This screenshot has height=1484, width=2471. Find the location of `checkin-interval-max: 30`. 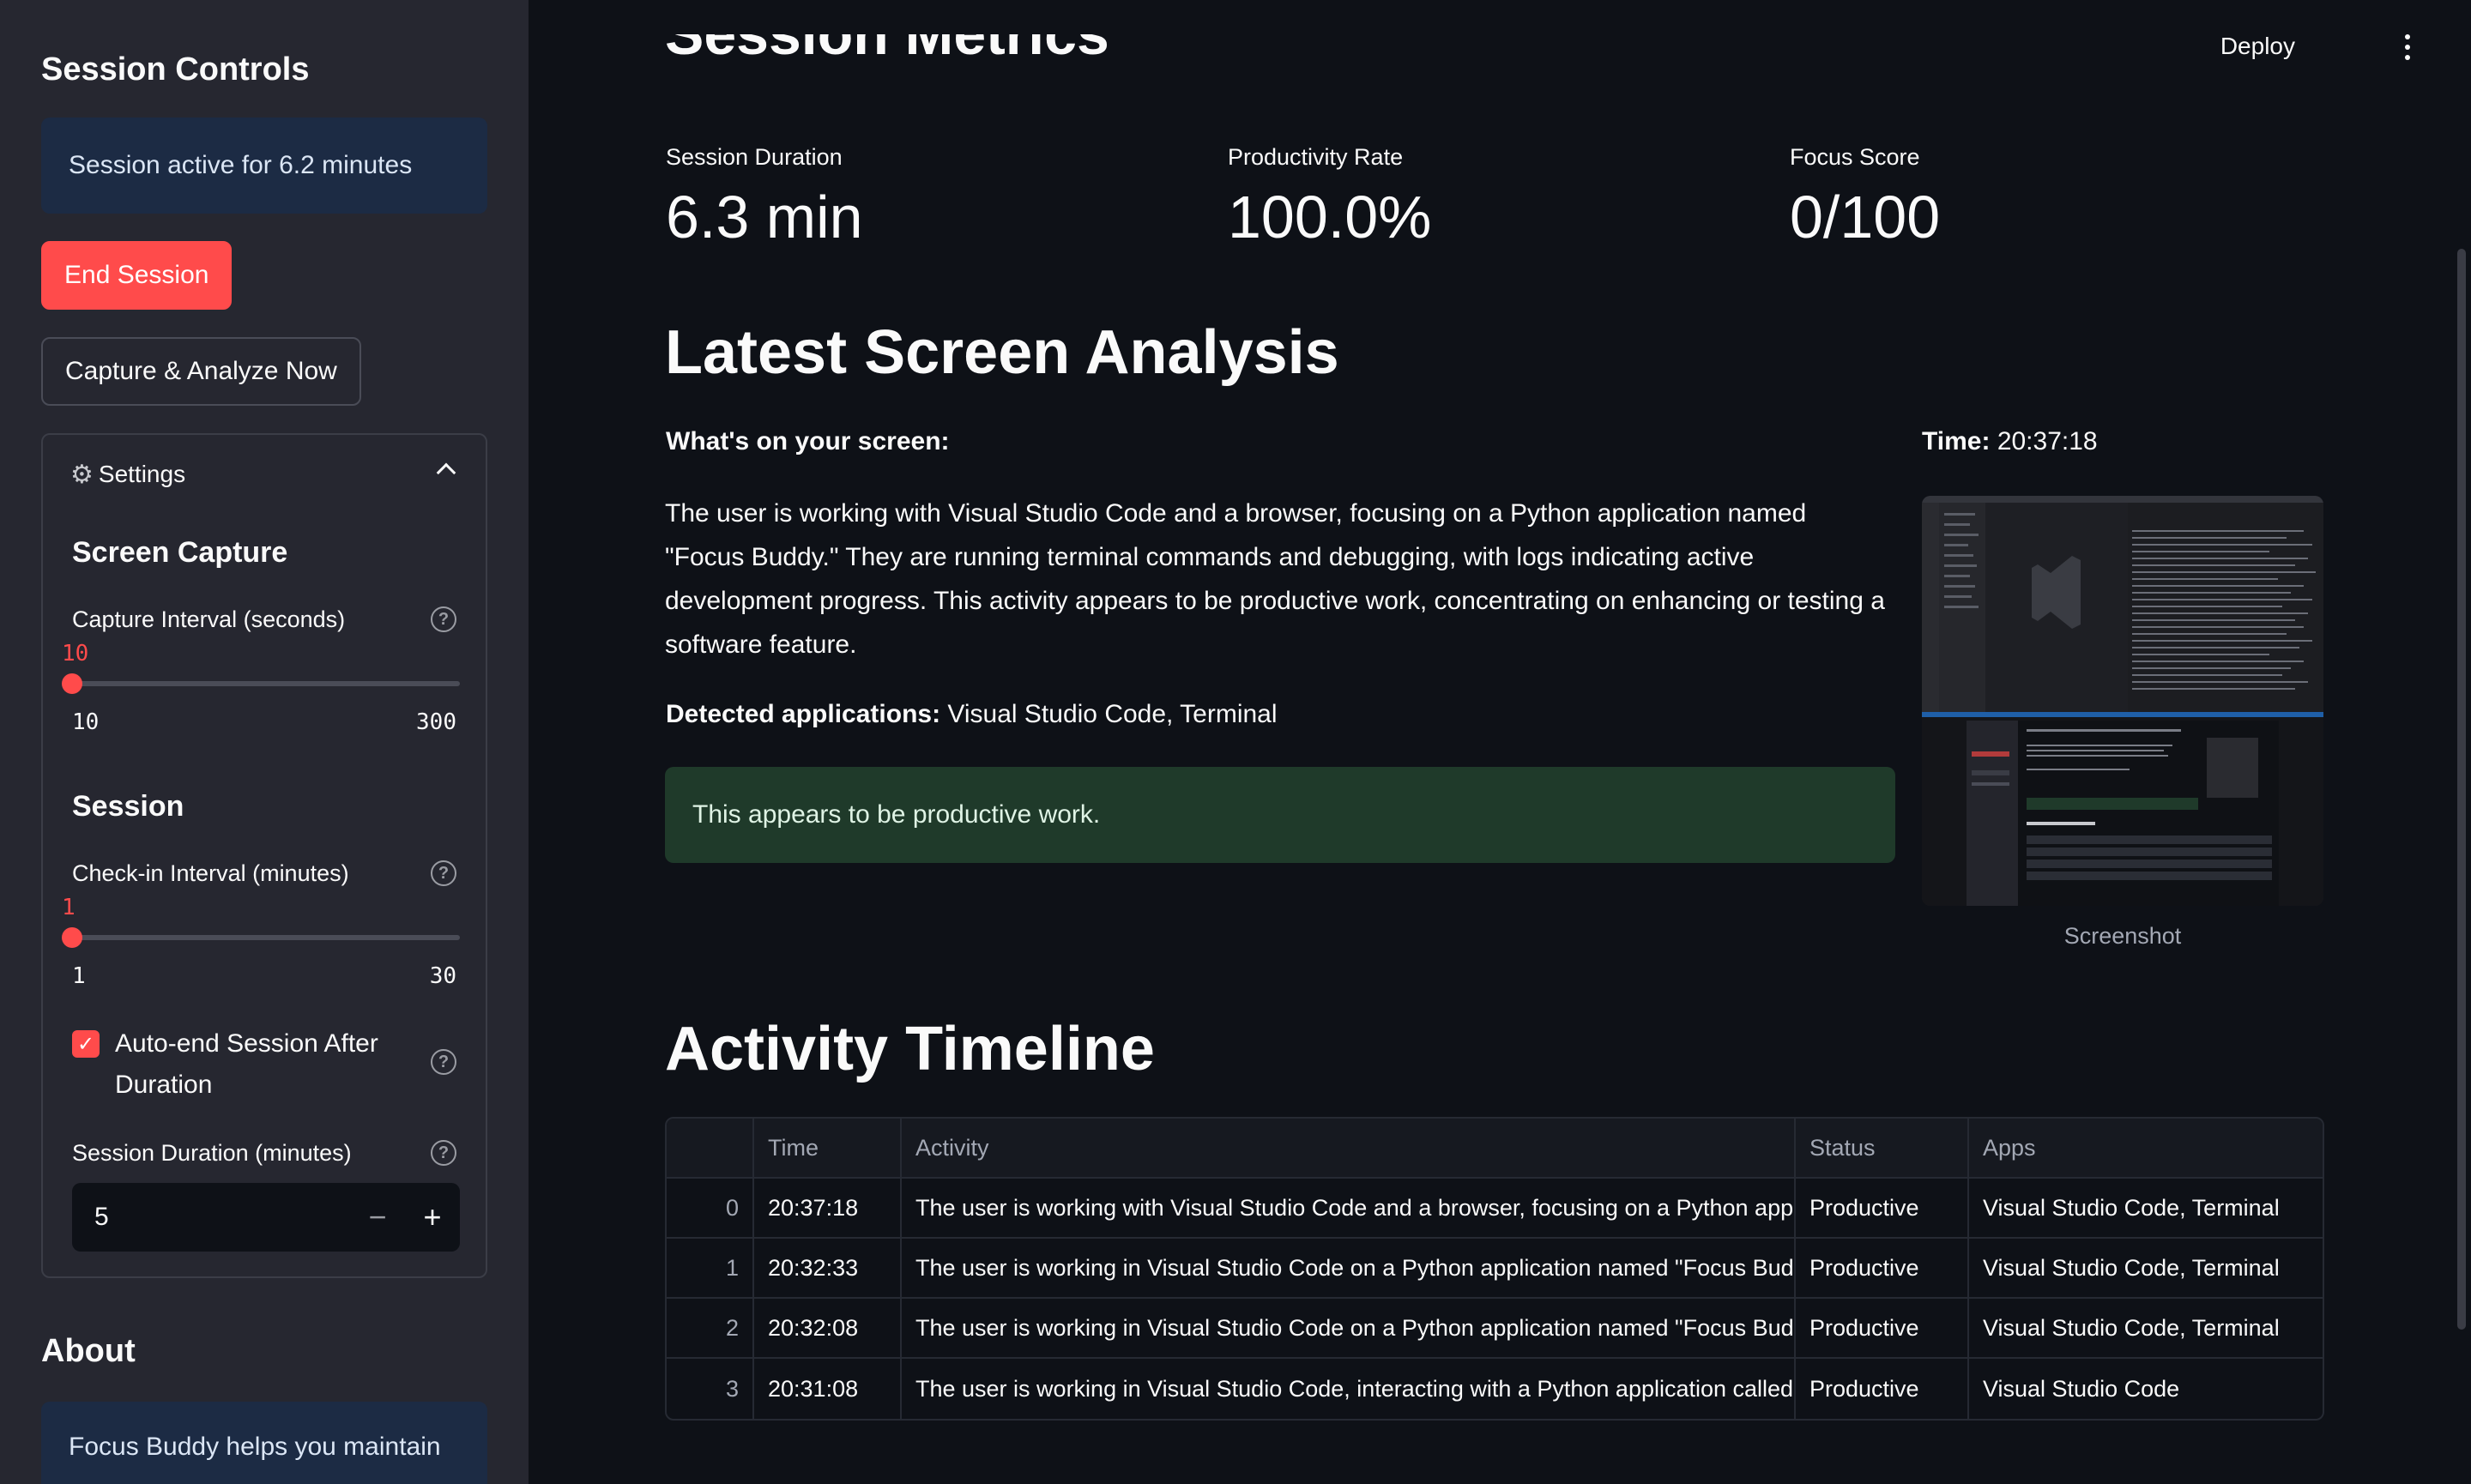

checkin-interval-max: 30 is located at coordinates (442, 976).